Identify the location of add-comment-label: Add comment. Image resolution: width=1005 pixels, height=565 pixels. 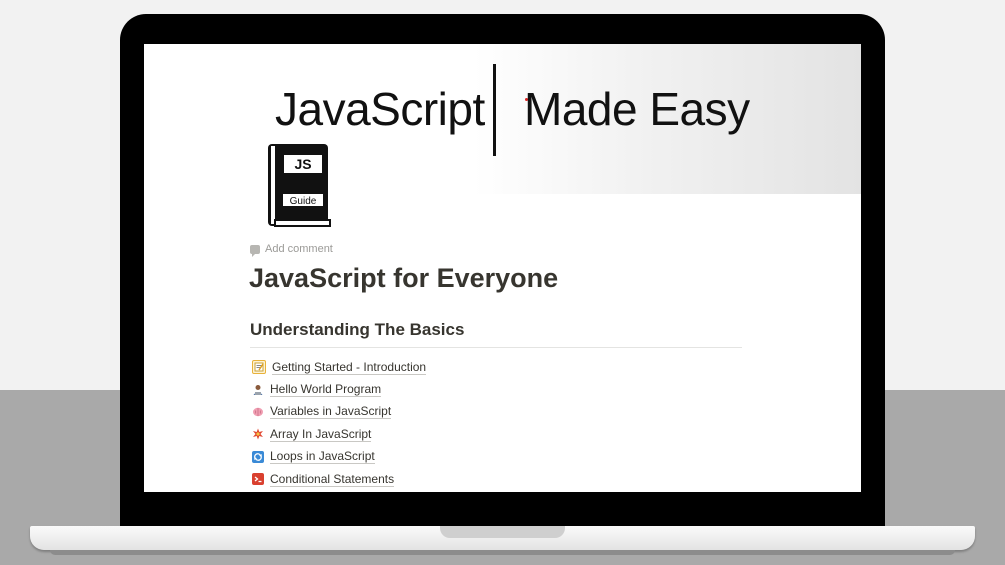
(299, 249).